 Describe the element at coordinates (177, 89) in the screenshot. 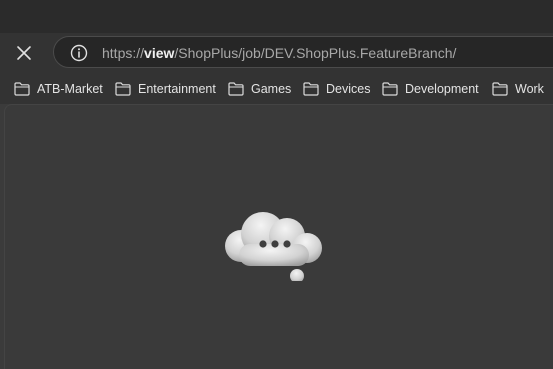

I see `bookmark-label: Entertainment` at that location.